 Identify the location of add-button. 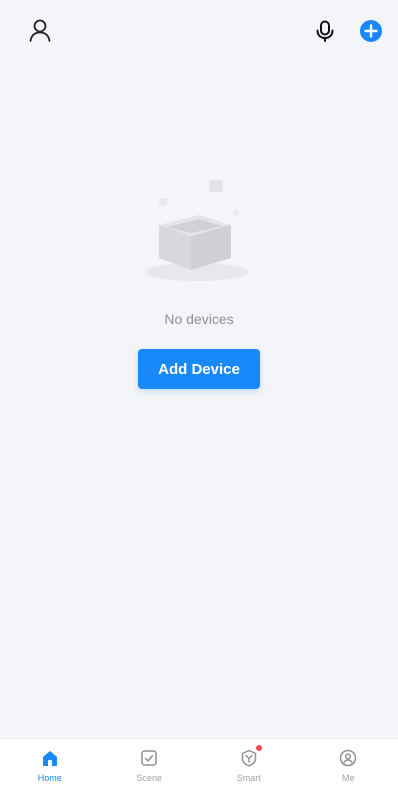
(371, 31).